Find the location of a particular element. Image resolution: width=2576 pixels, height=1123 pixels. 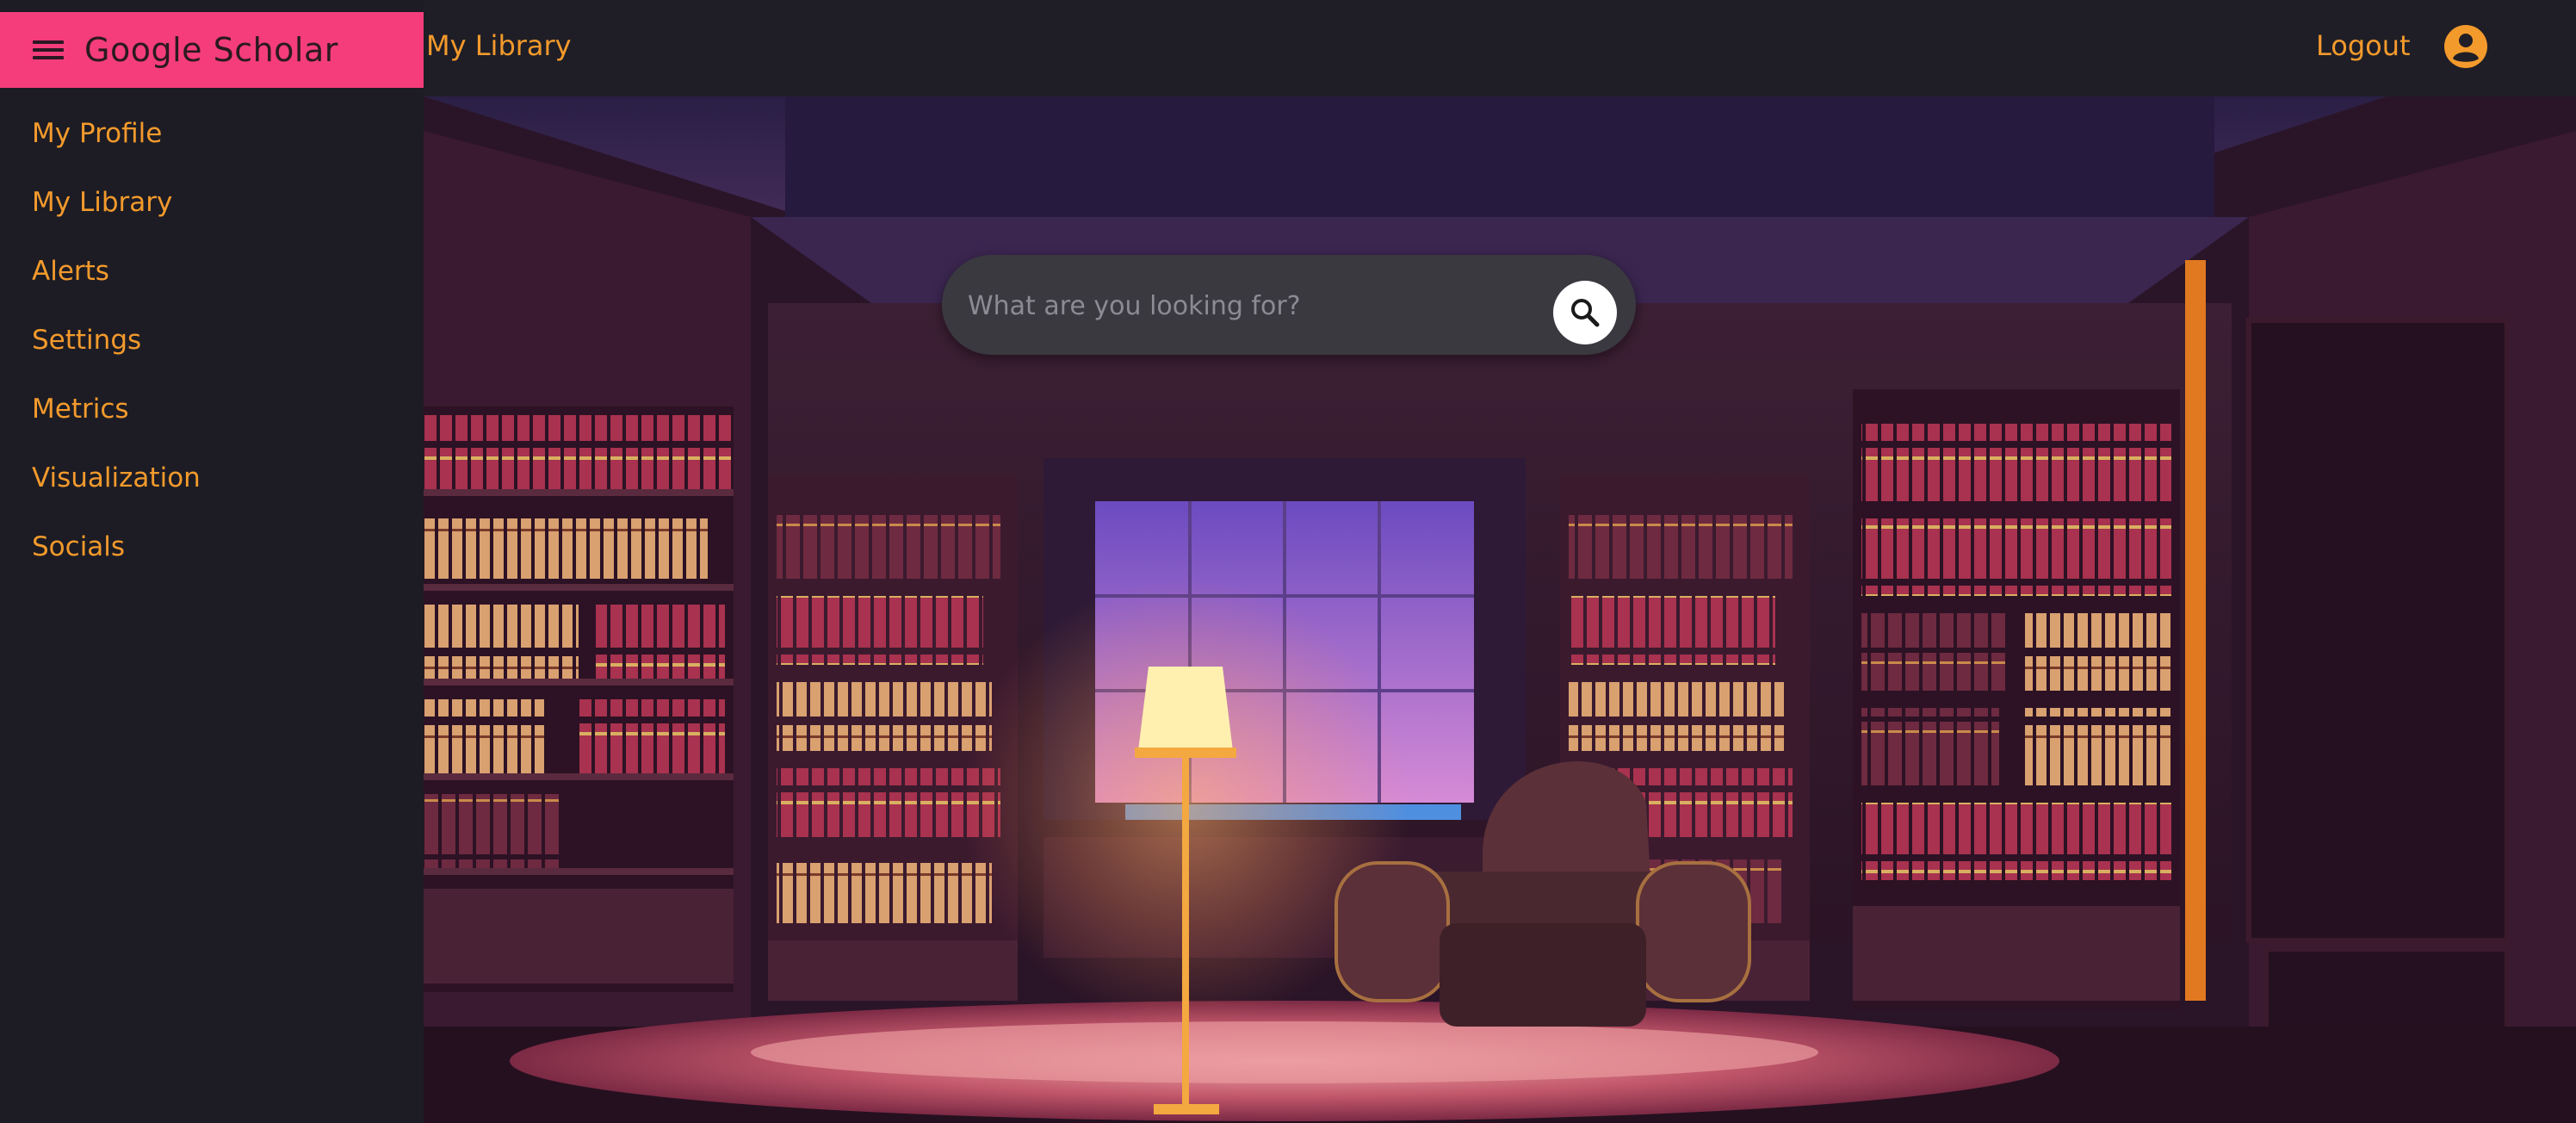

search-button is located at coordinates (1585, 312).